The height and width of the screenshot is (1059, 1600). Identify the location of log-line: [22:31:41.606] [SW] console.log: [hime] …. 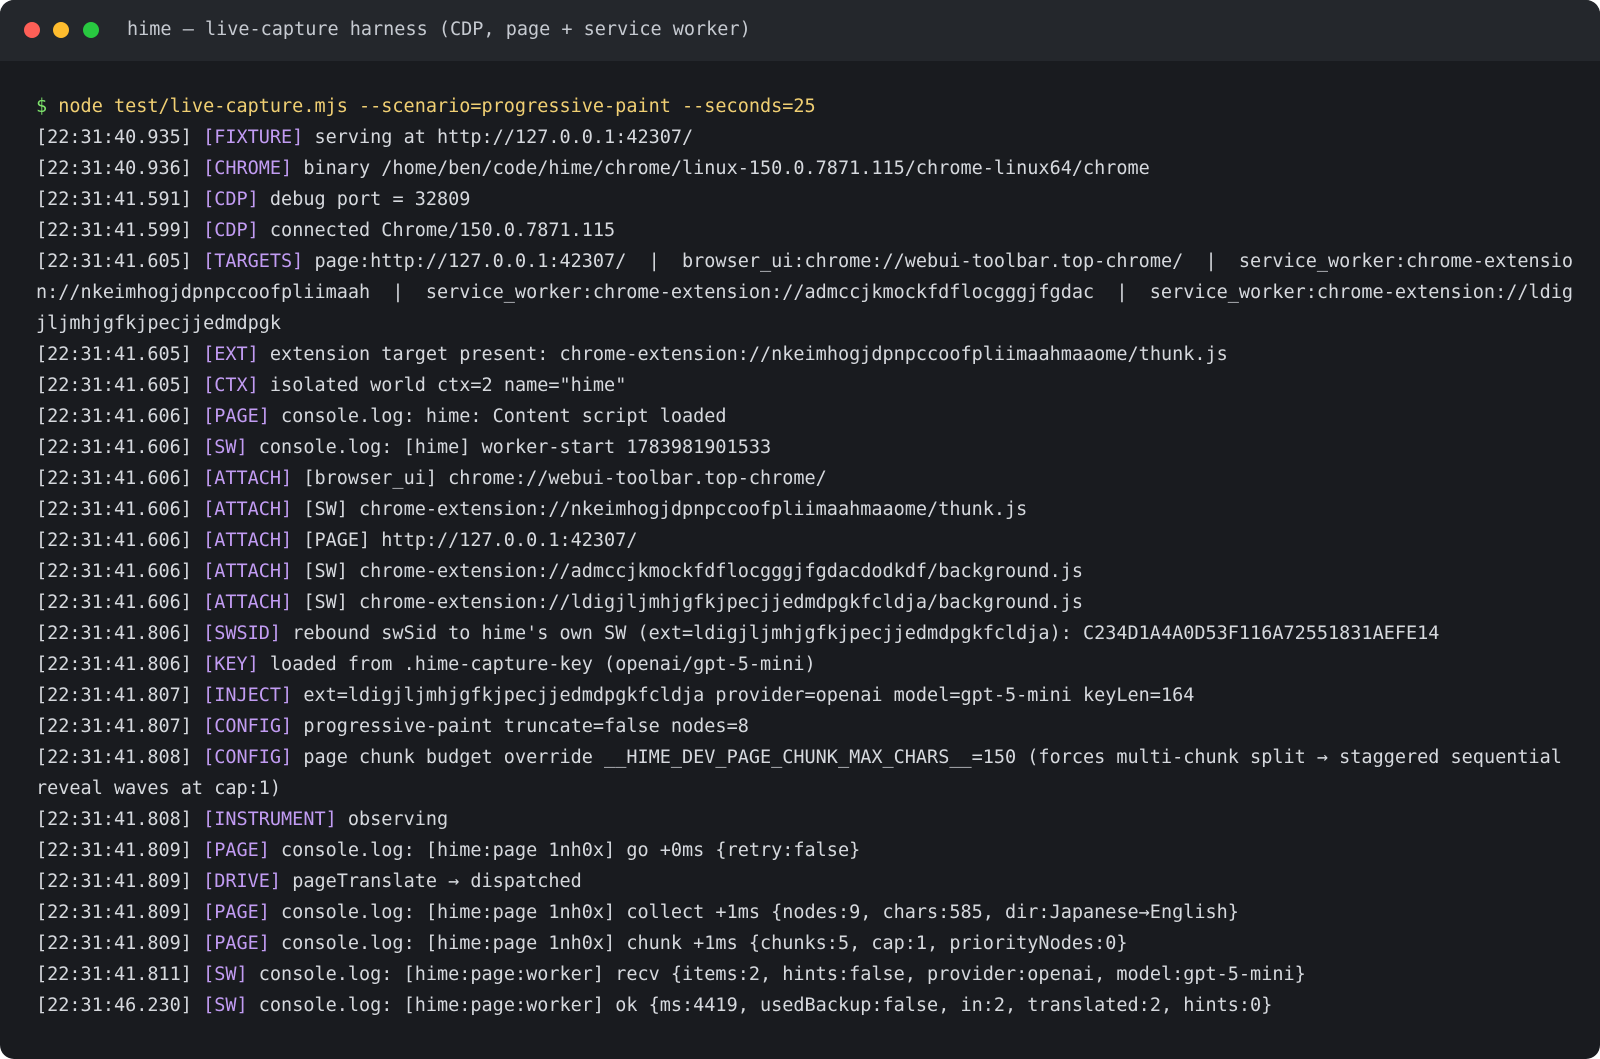
(806, 447).